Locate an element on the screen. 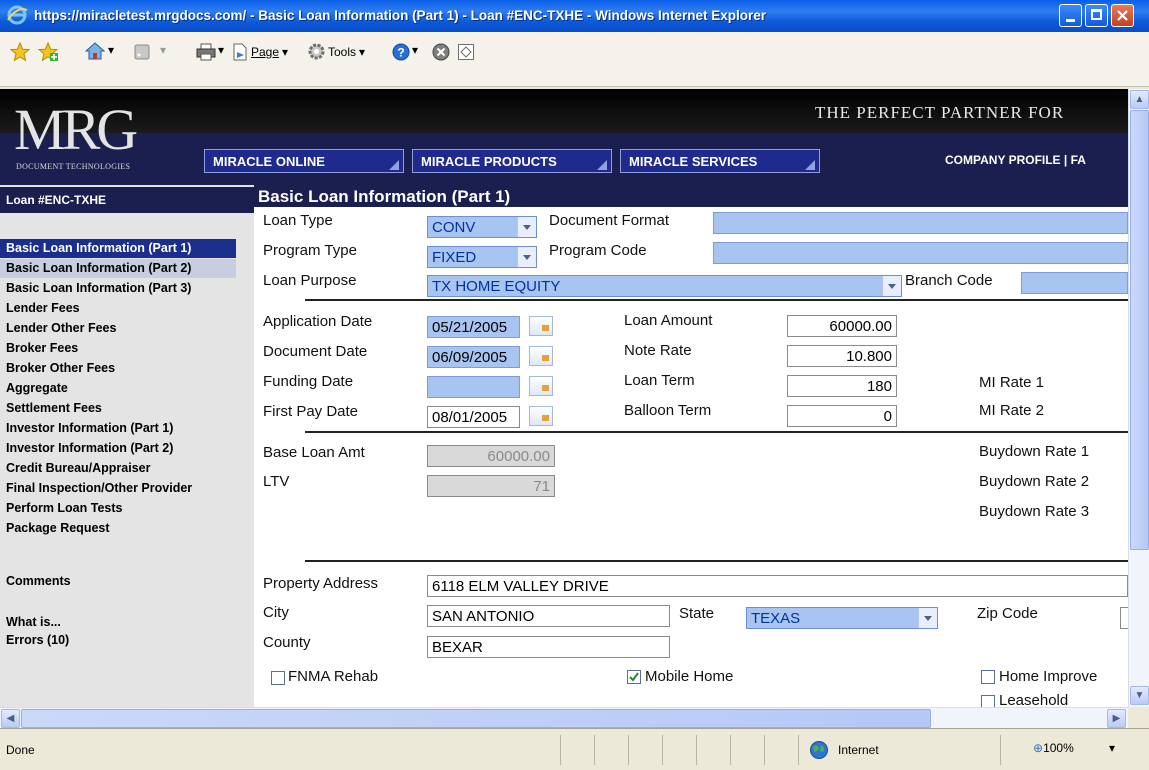  sidebar-item: Investor Information (Part 1) is located at coordinates (118, 428).